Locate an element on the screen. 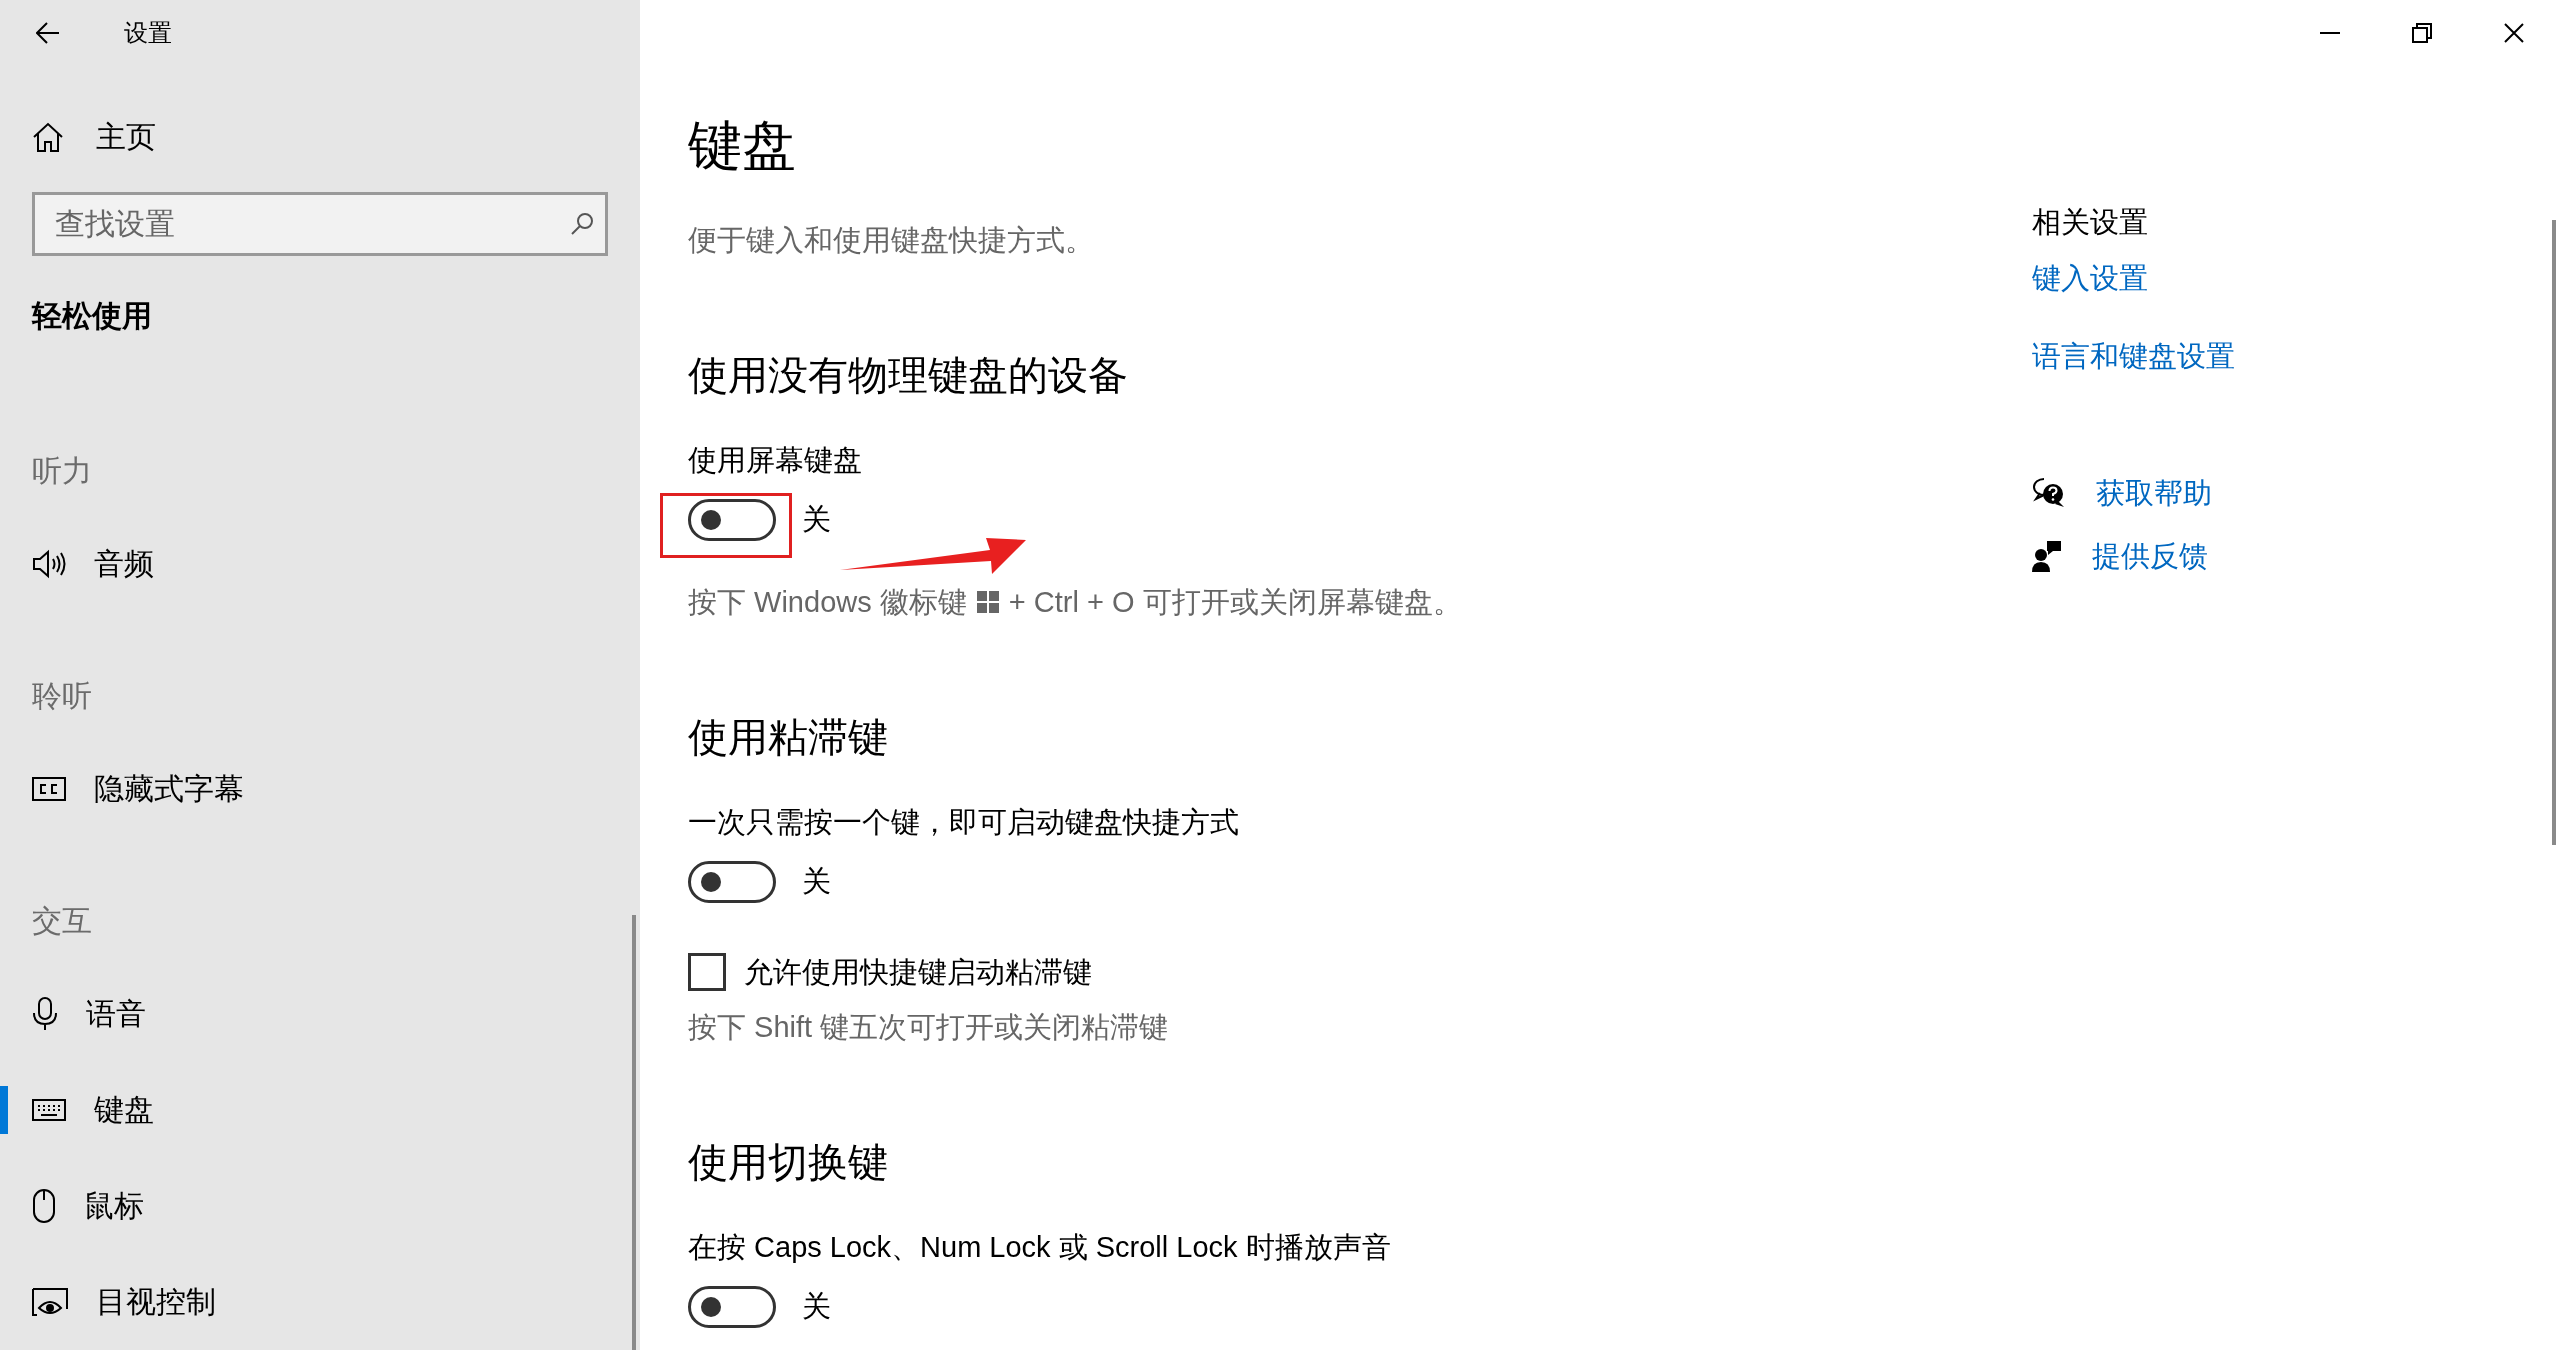  minimize-icon is located at coordinates (2330, 32).